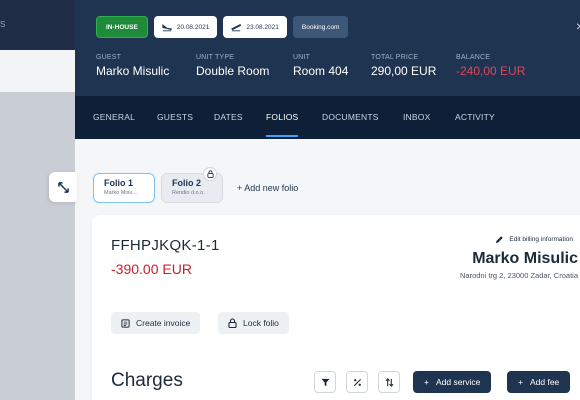 The width and height of the screenshot is (580, 400). I want to click on tab-activity: ACTIVITY, so click(475, 117).